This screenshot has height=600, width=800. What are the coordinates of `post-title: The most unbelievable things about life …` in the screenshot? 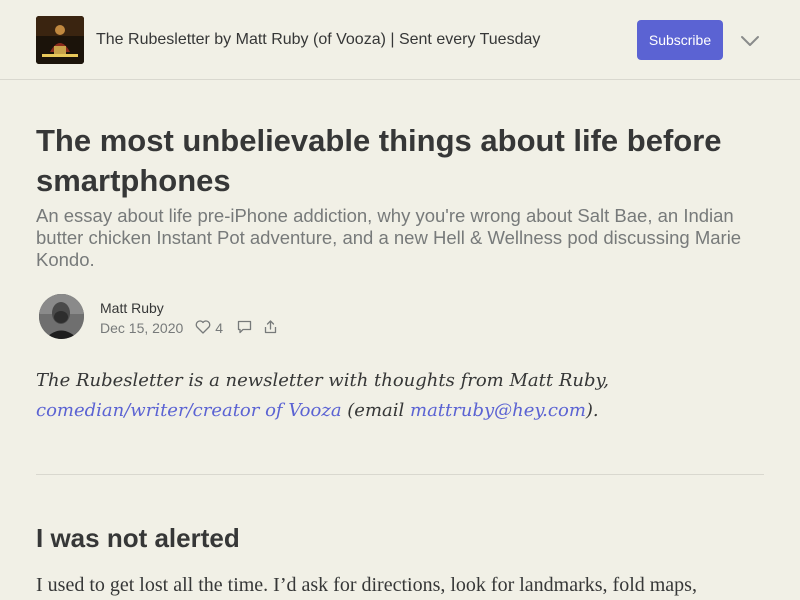 It's located at (379, 160).